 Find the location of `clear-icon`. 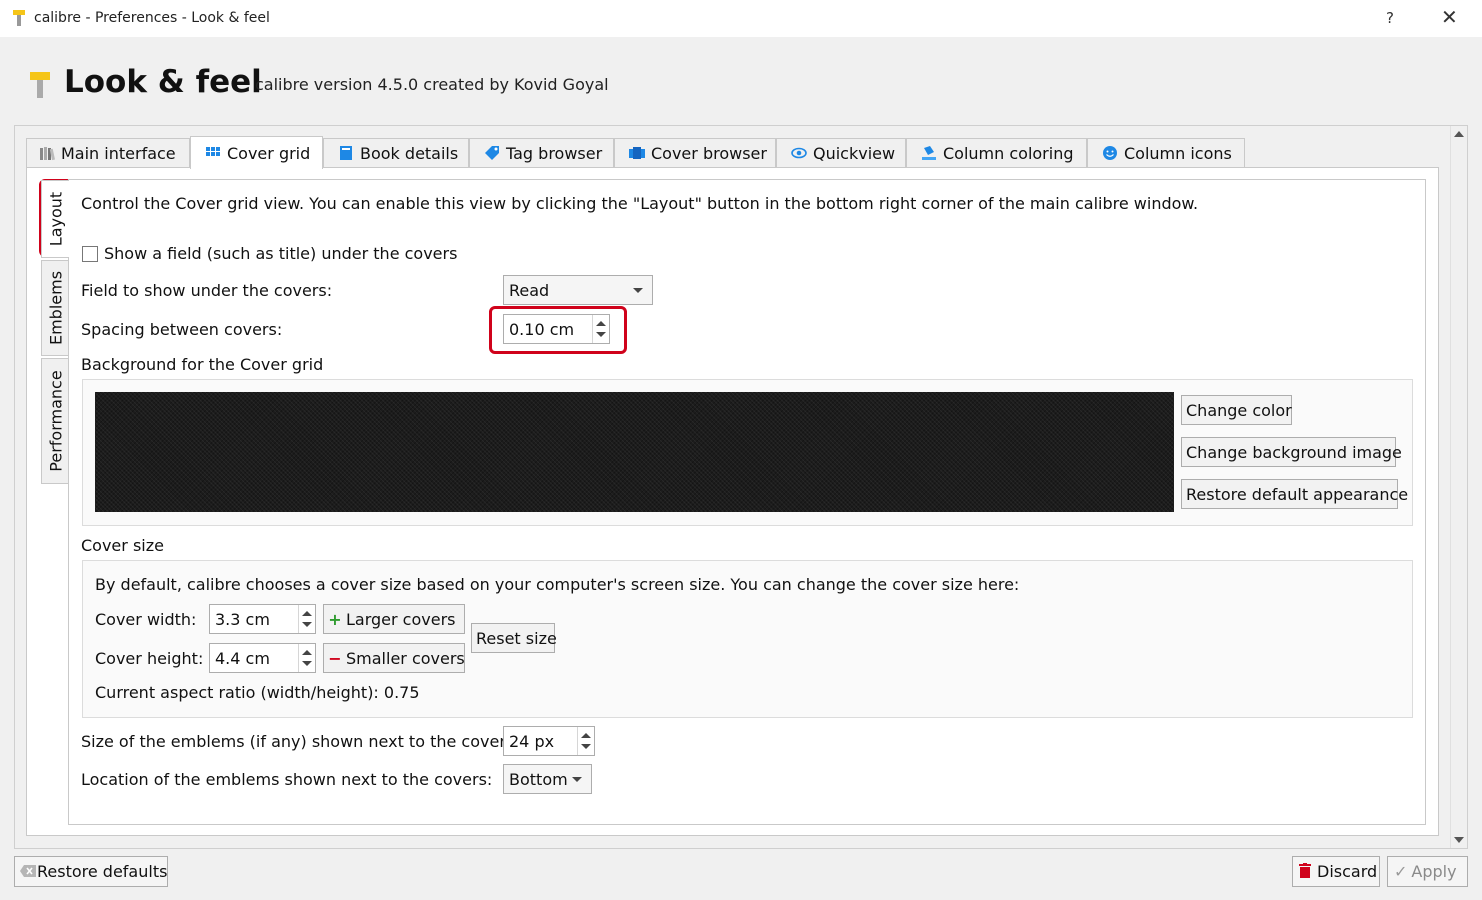

clear-icon is located at coordinates (28, 870).